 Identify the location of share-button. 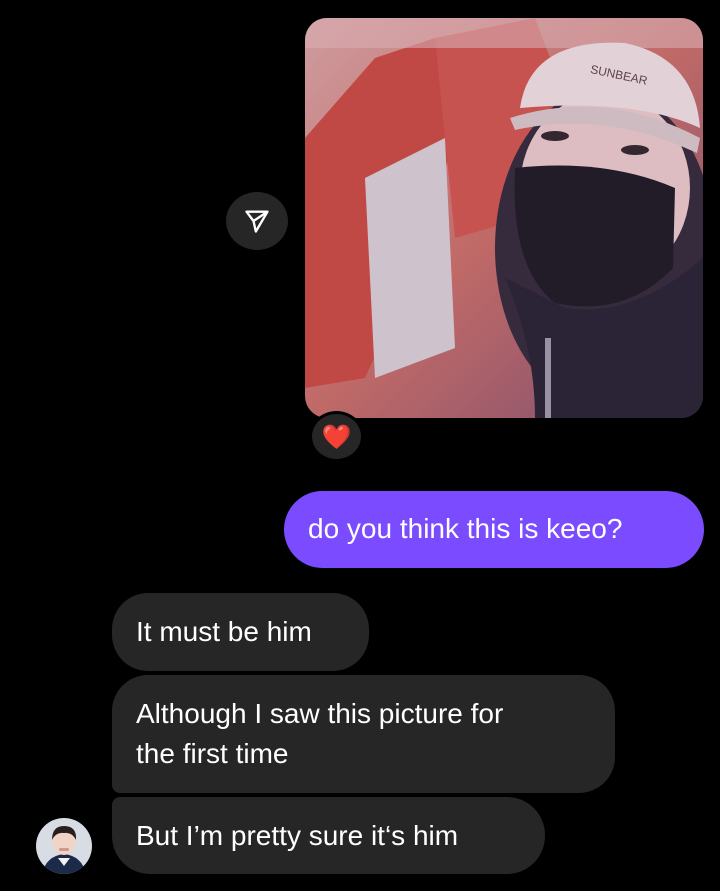
(257, 221).